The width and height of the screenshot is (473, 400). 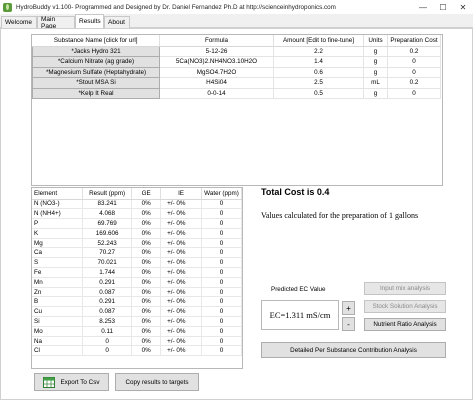 What do you see at coordinates (96, 83) in the screenshot?
I see `substance-name-button: *Stout MSA Si` at bounding box center [96, 83].